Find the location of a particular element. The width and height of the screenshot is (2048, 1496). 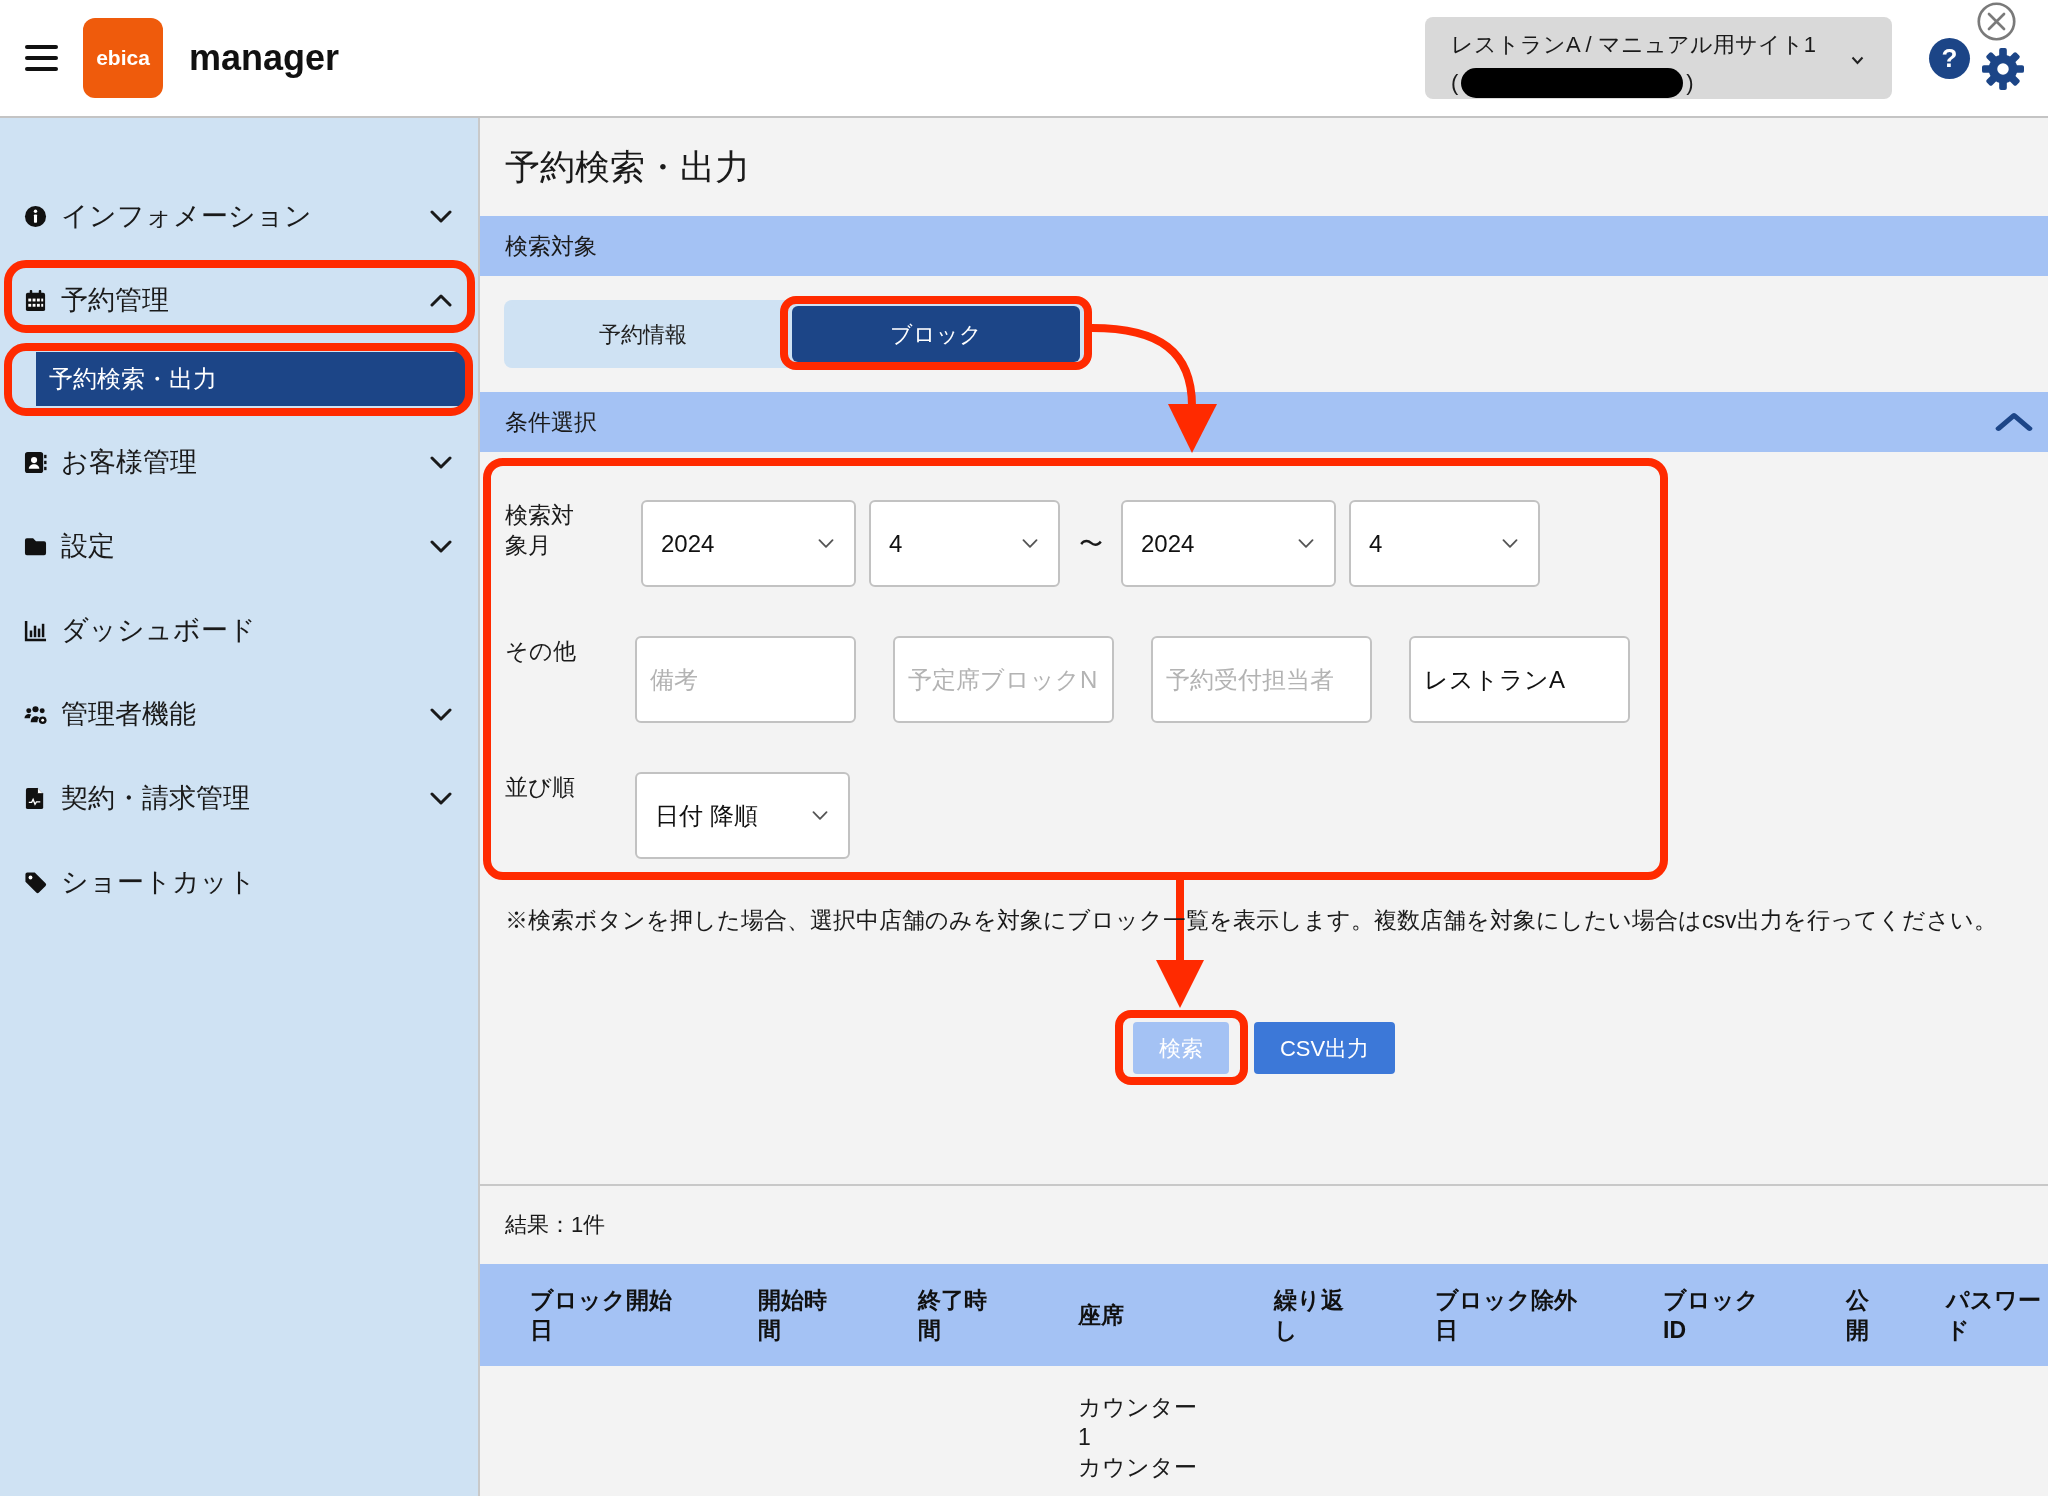

tab: ブロック is located at coordinates (936, 334).